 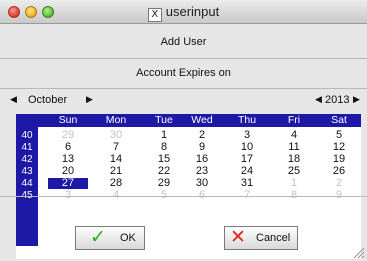 What do you see at coordinates (183, 73) in the screenshot?
I see `section-label: Account Expires on` at bounding box center [183, 73].